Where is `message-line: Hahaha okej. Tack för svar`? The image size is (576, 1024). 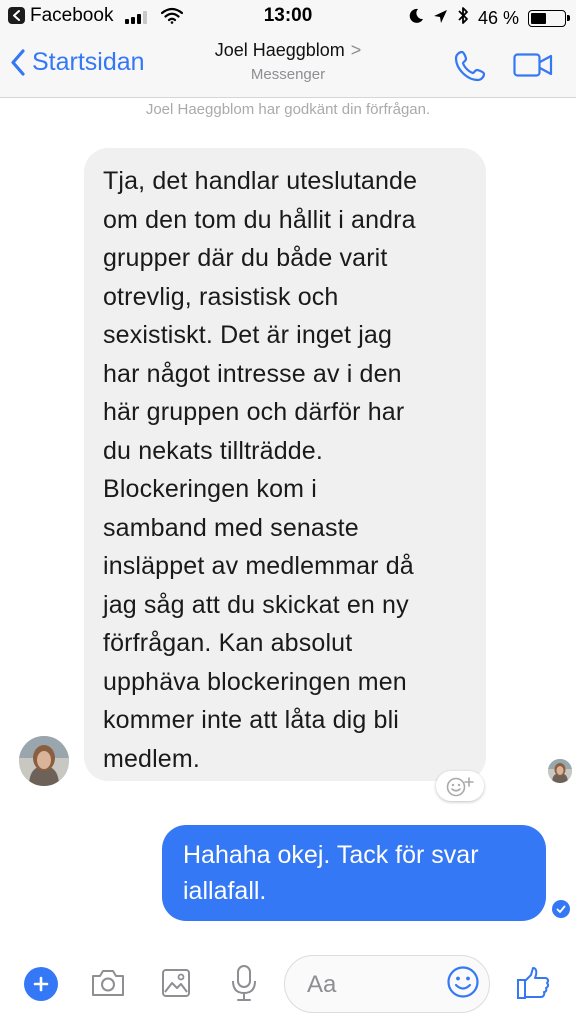 message-line: Hahaha okej. Tack för svar is located at coordinates (331, 855).